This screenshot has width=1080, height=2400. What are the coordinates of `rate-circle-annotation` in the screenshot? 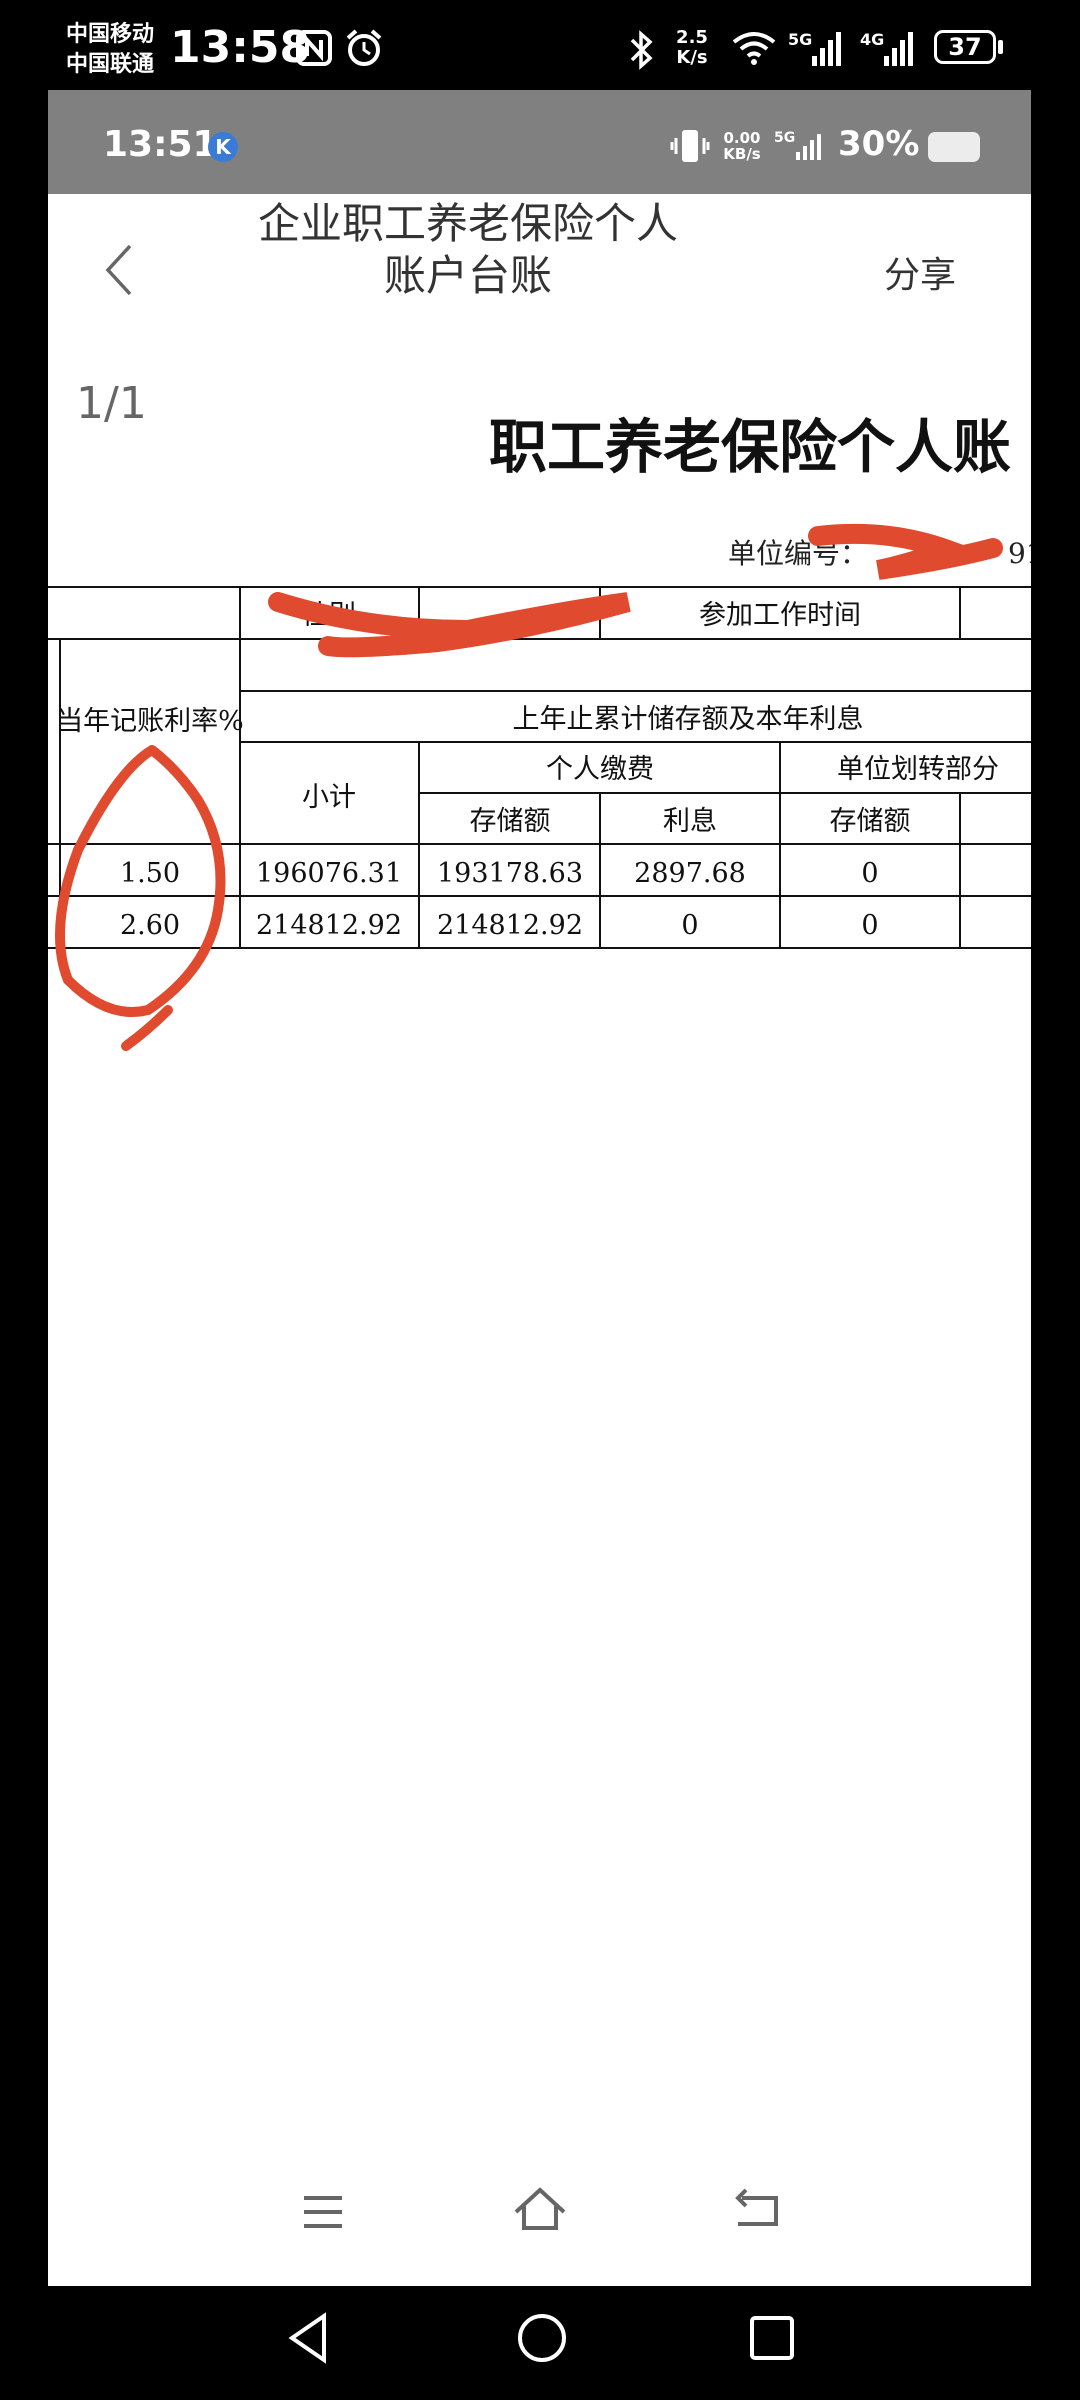 It's located at (140, 898).